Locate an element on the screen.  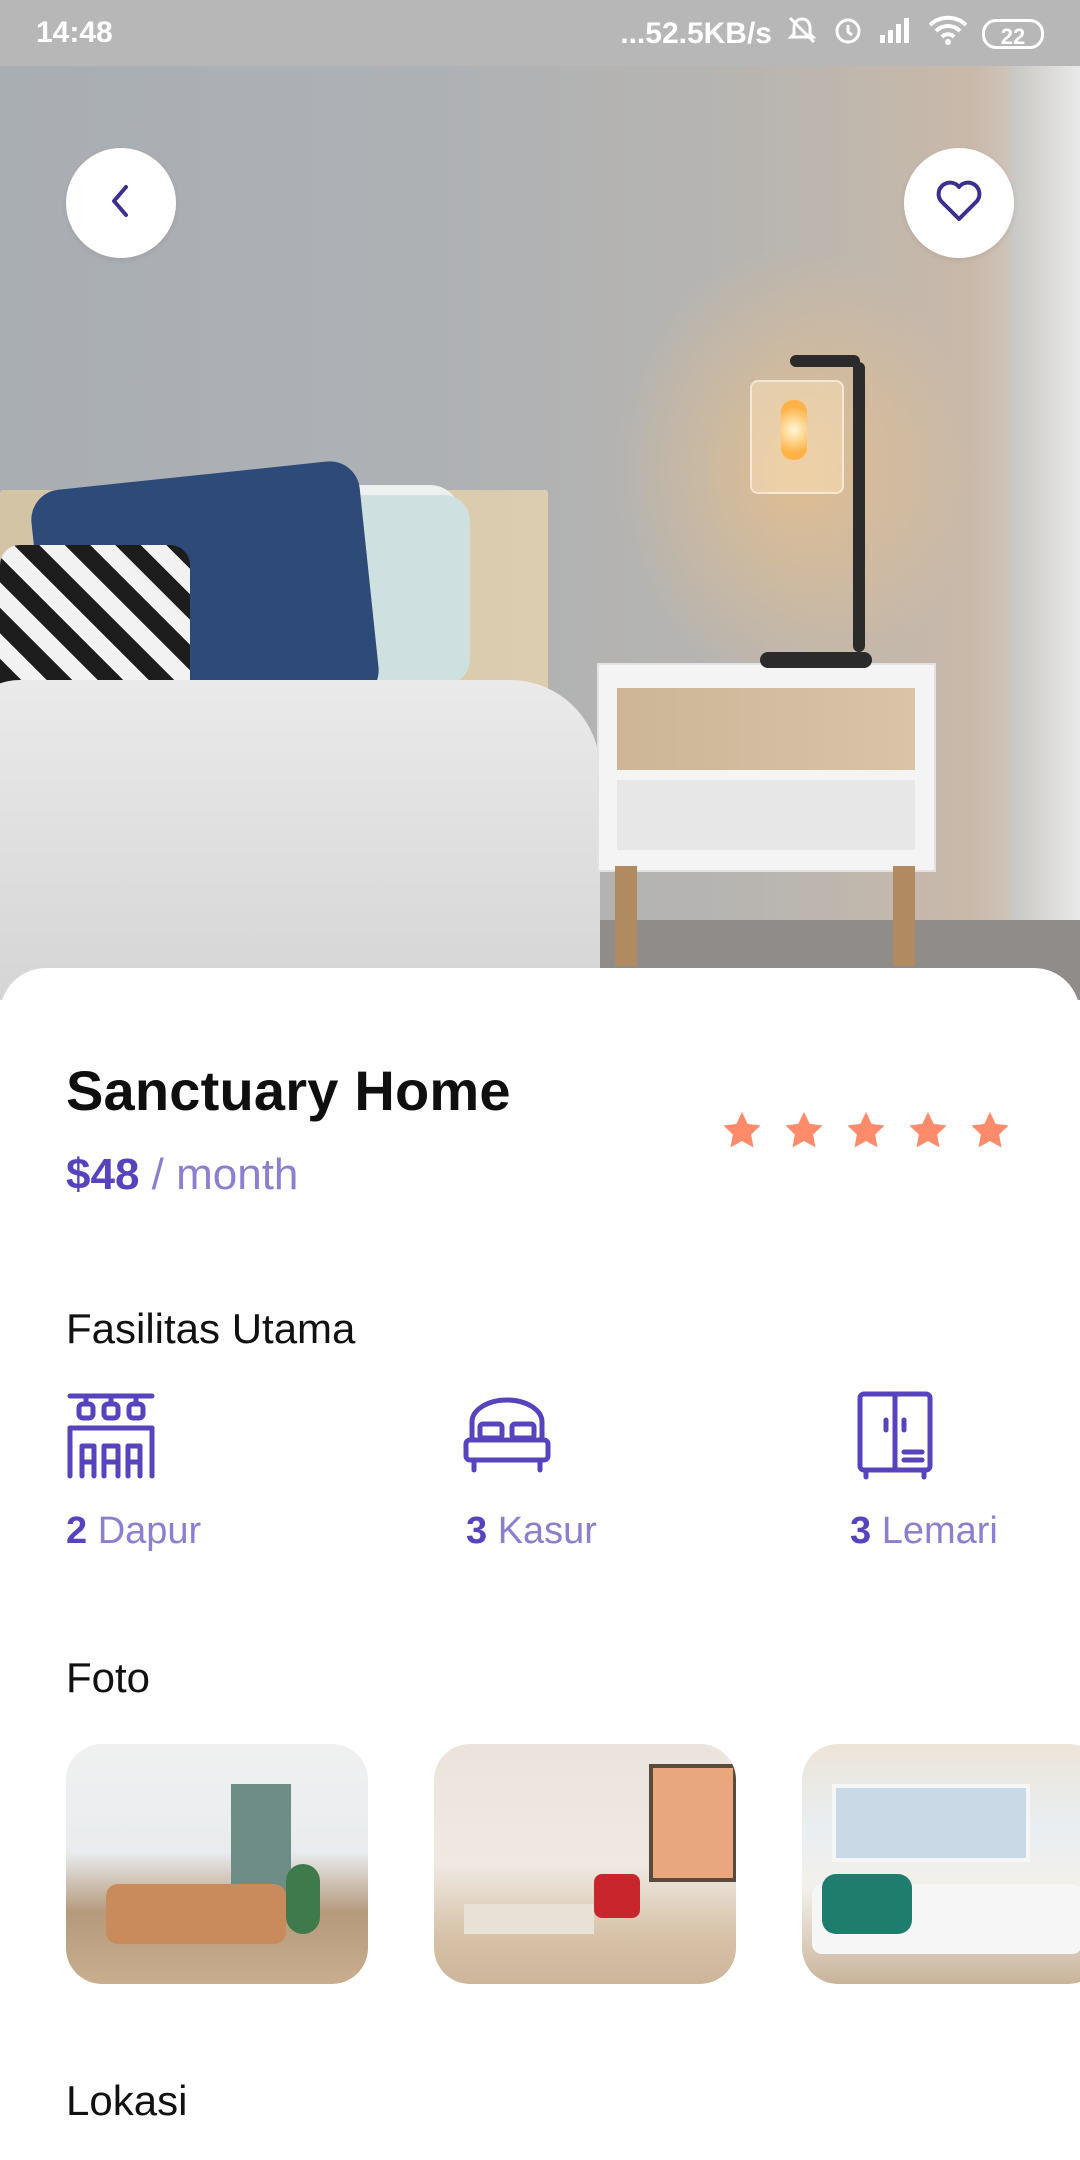
hero-lamp-arm is located at coordinates (825, 361).